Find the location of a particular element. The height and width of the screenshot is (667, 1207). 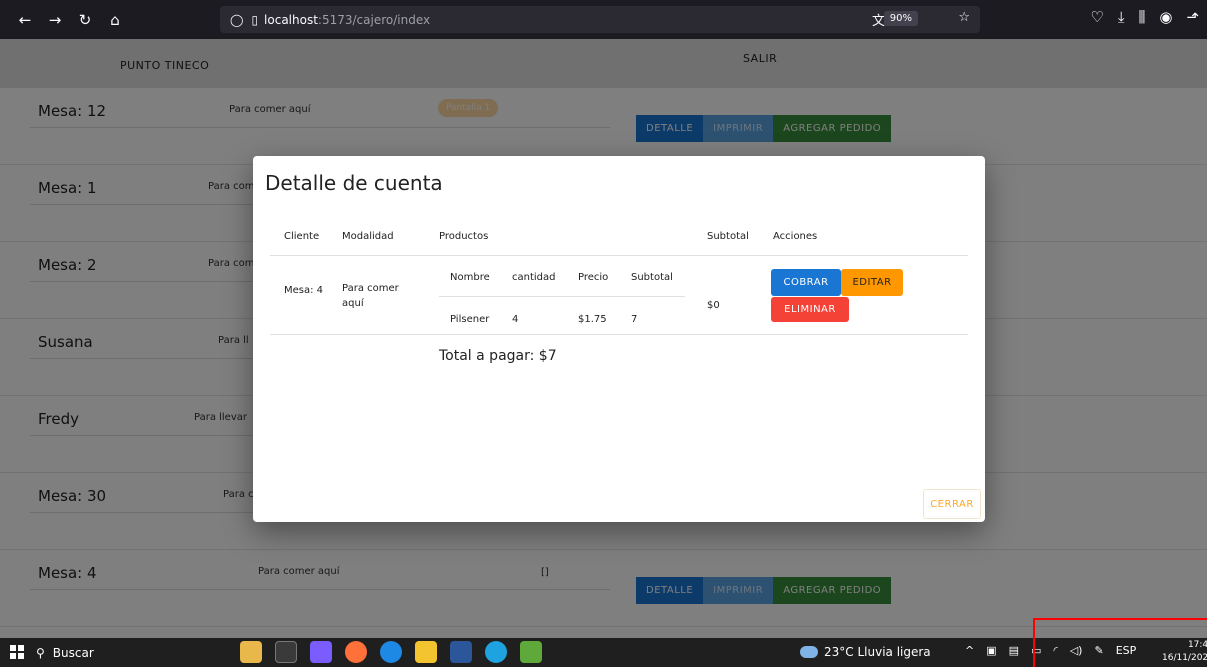

nav-buttons: ← → ↻ ⌂ is located at coordinates (70, 20).